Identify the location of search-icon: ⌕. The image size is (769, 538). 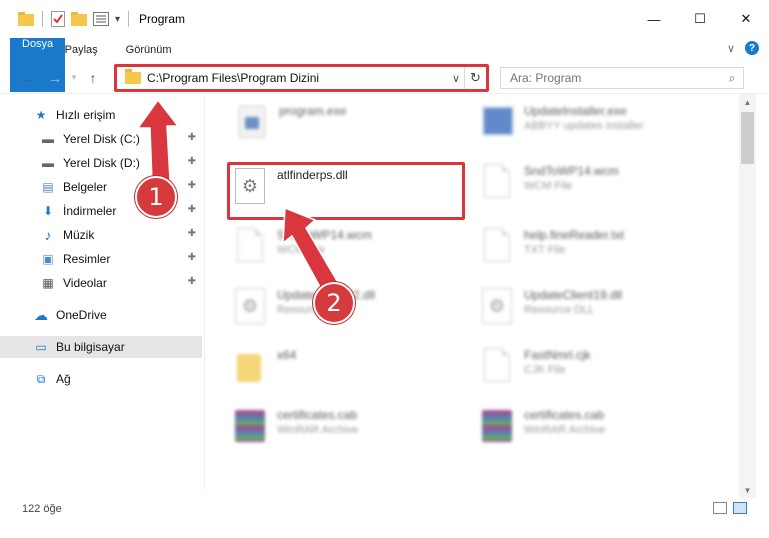
(732, 78).